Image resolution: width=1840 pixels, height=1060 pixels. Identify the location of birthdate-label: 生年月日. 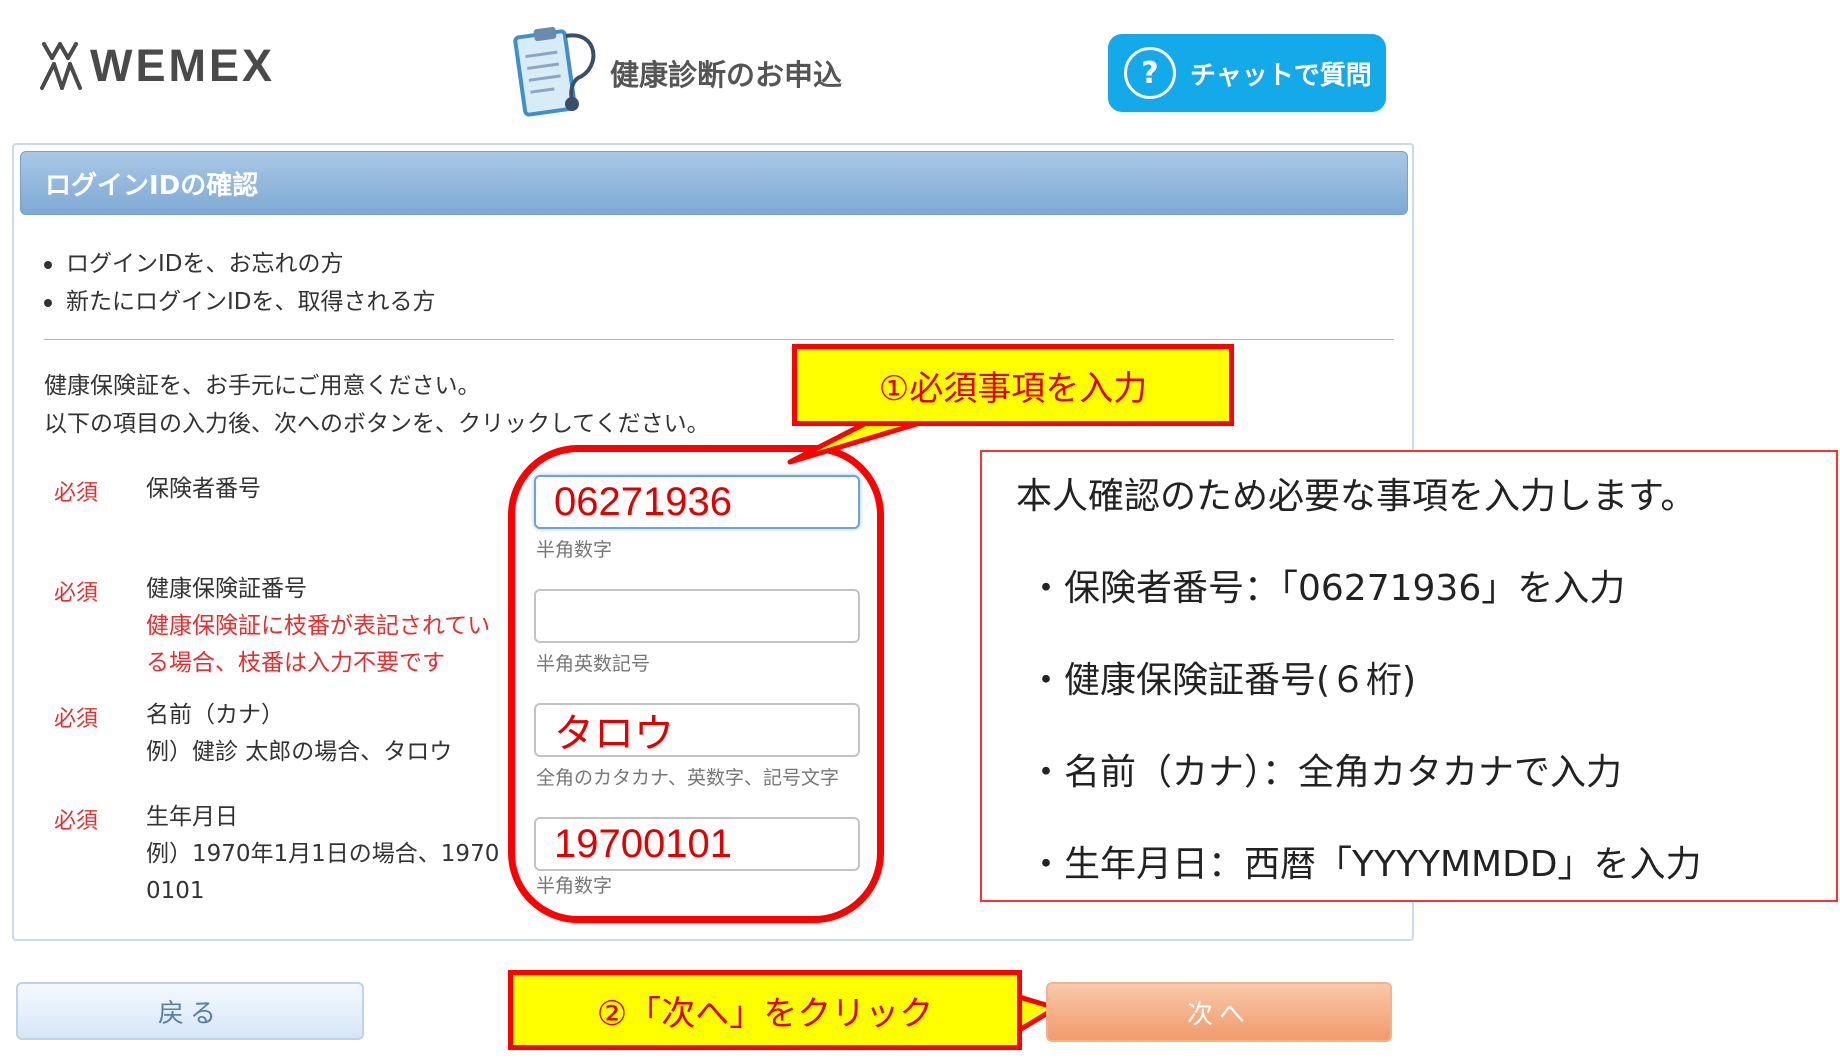
(192, 817).